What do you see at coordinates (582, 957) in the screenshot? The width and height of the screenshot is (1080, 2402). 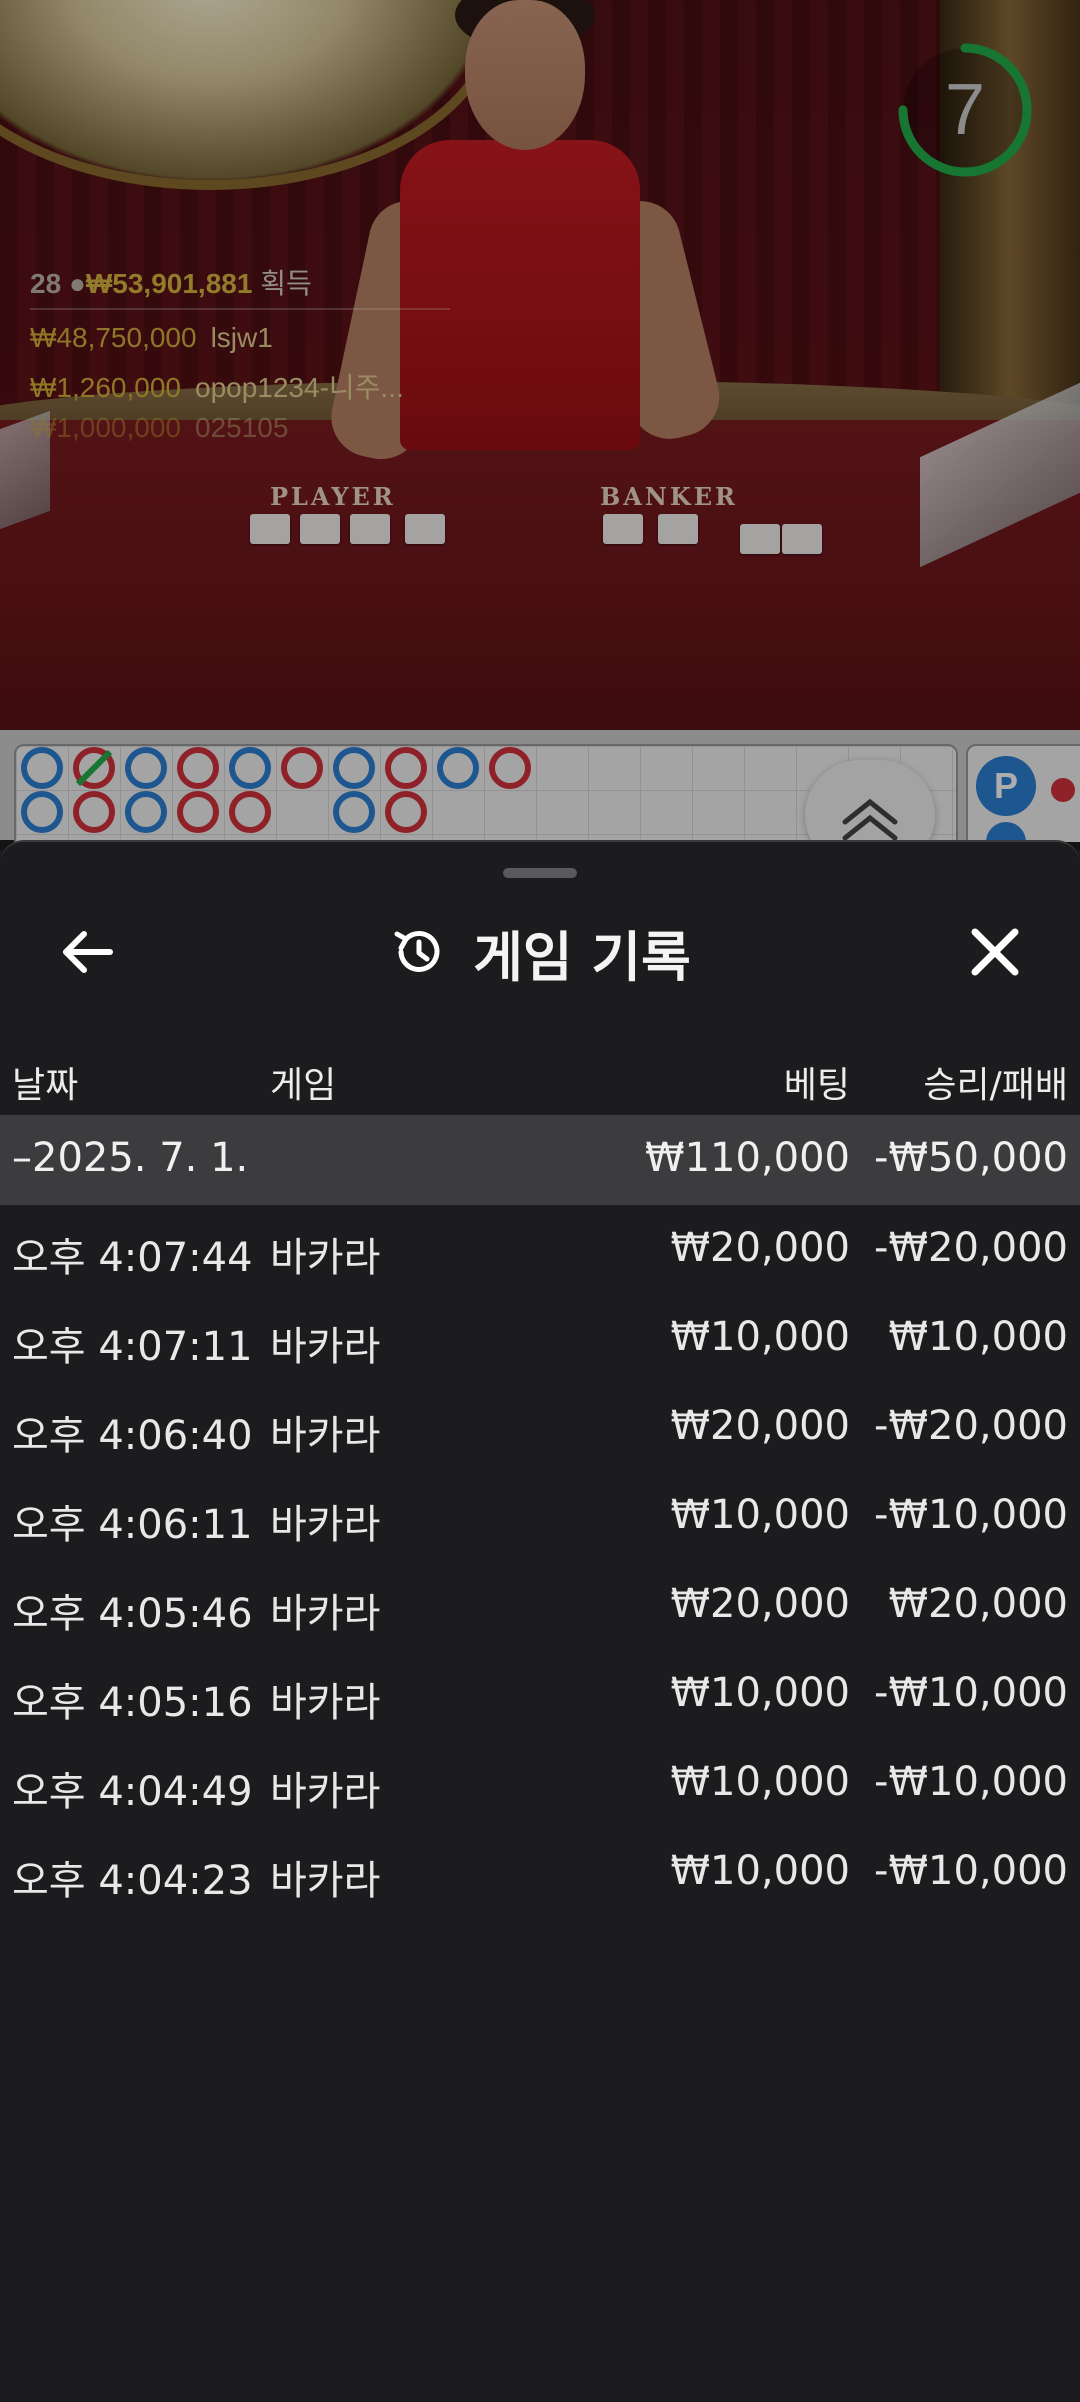 I see `sheet-title: 게임 기록` at bounding box center [582, 957].